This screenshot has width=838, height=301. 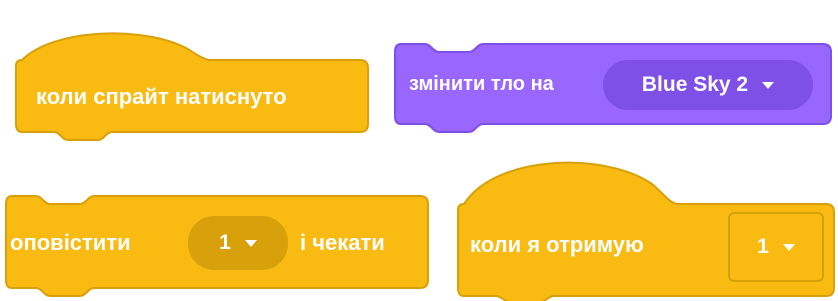 What do you see at coordinates (557, 244) in the screenshot?
I see `block-label: коли я отримую` at bounding box center [557, 244].